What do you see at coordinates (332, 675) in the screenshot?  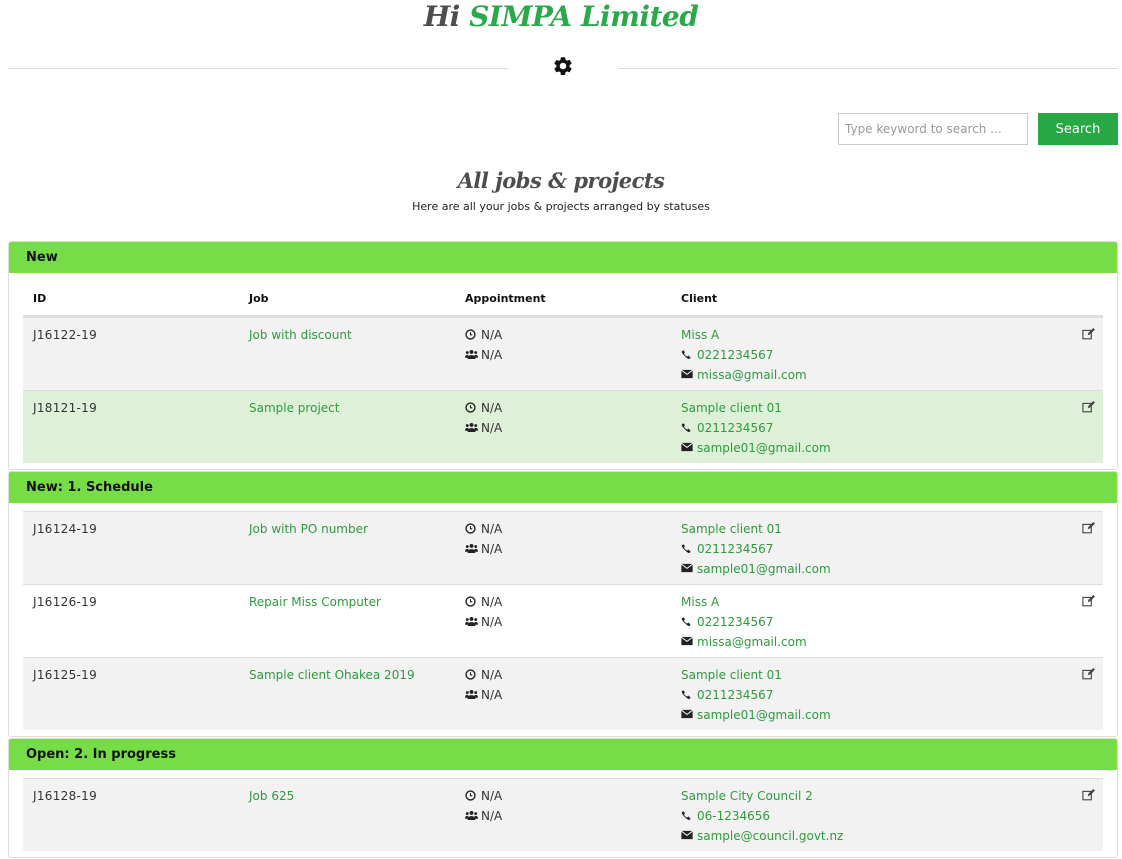 I see `job-link: Sample client Ohakea 2019` at bounding box center [332, 675].